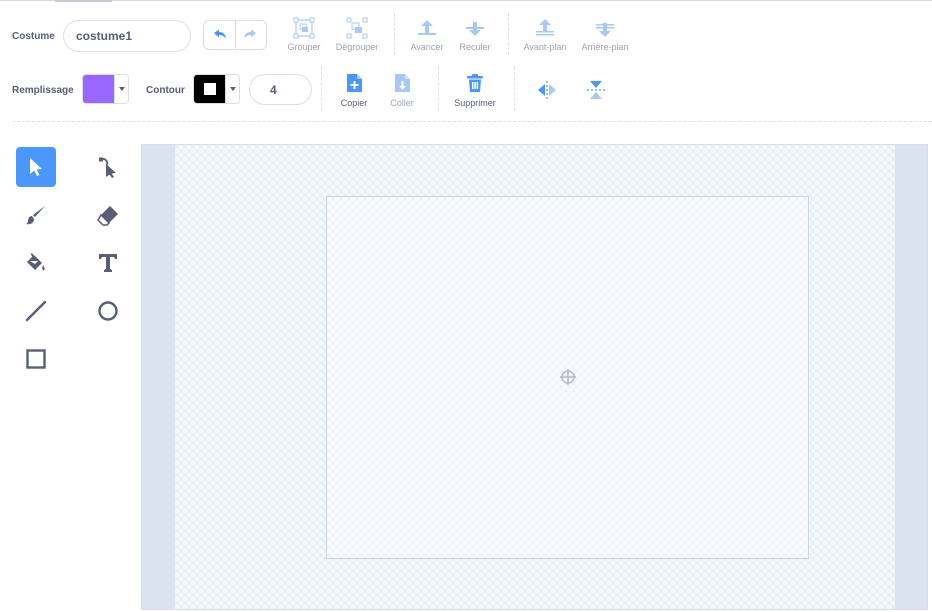 The height and width of the screenshot is (612, 932). I want to click on group-button: Grouper, so click(304, 34).